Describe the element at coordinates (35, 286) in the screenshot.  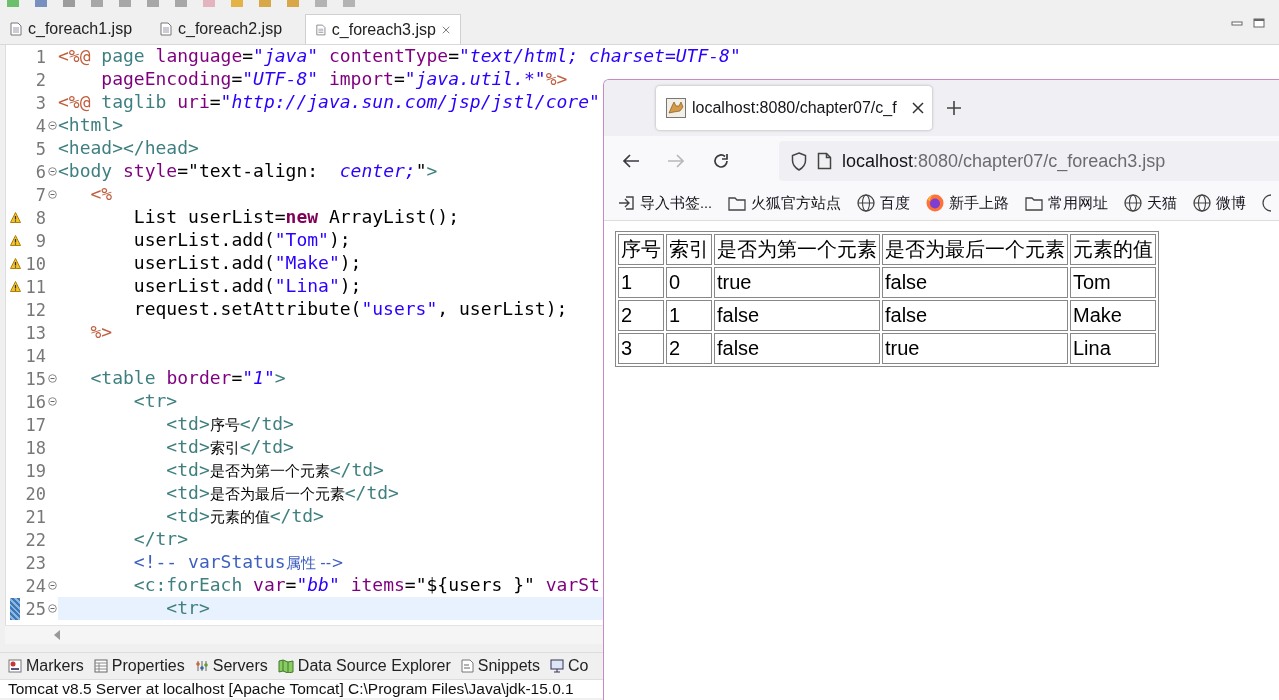
I see `line-number: 11` at that location.